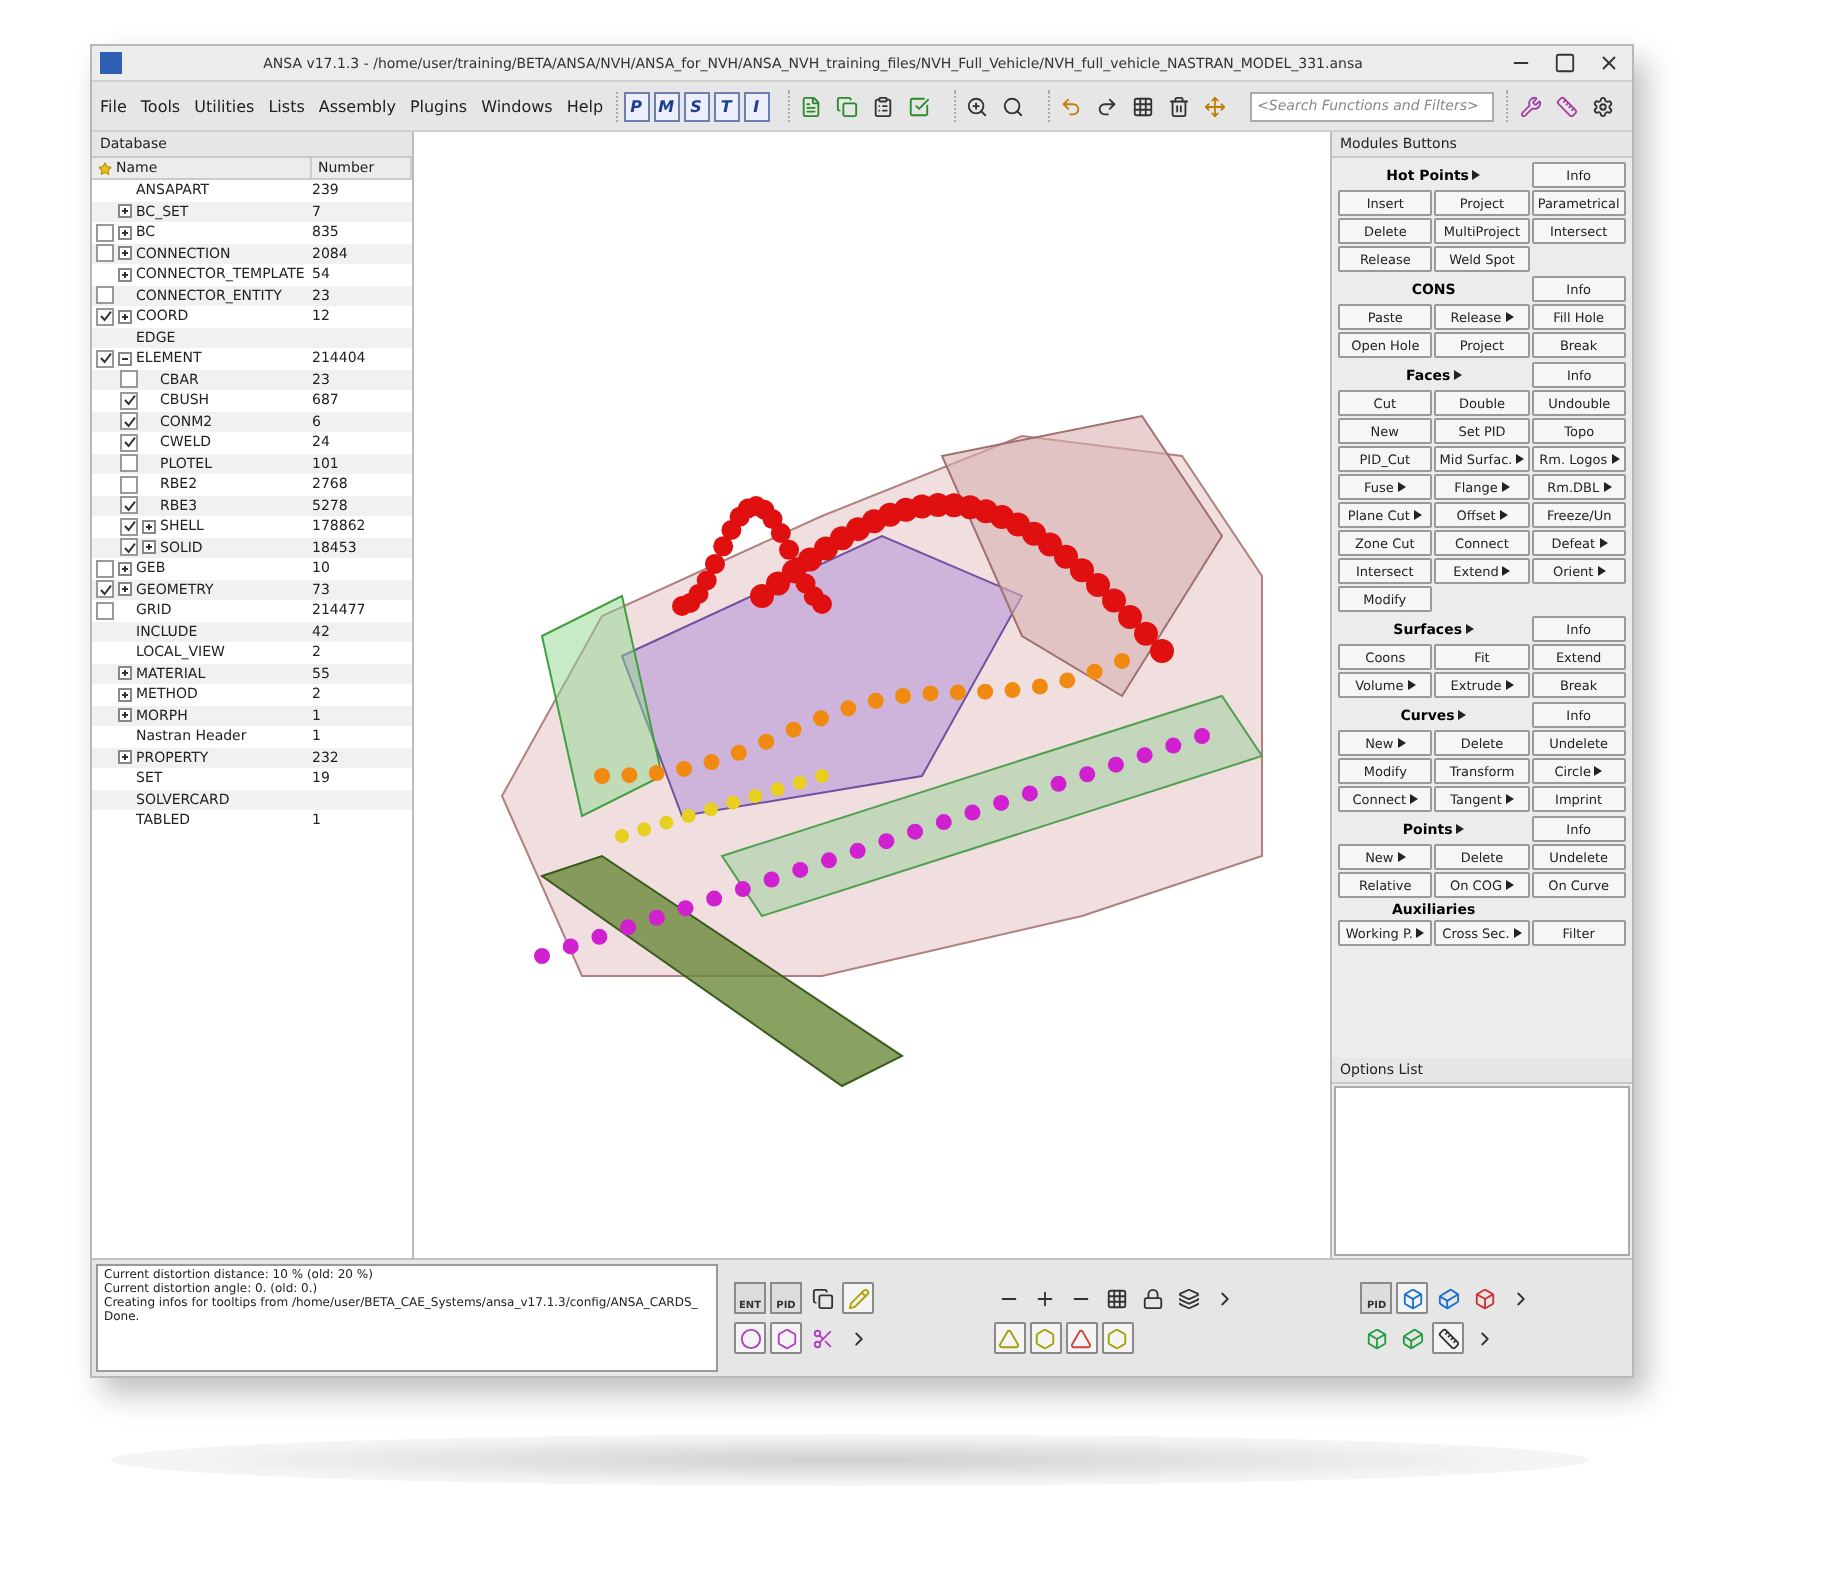  Describe the element at coordinates (105, 168) in the screenshot. I see `star-icon` at that location.